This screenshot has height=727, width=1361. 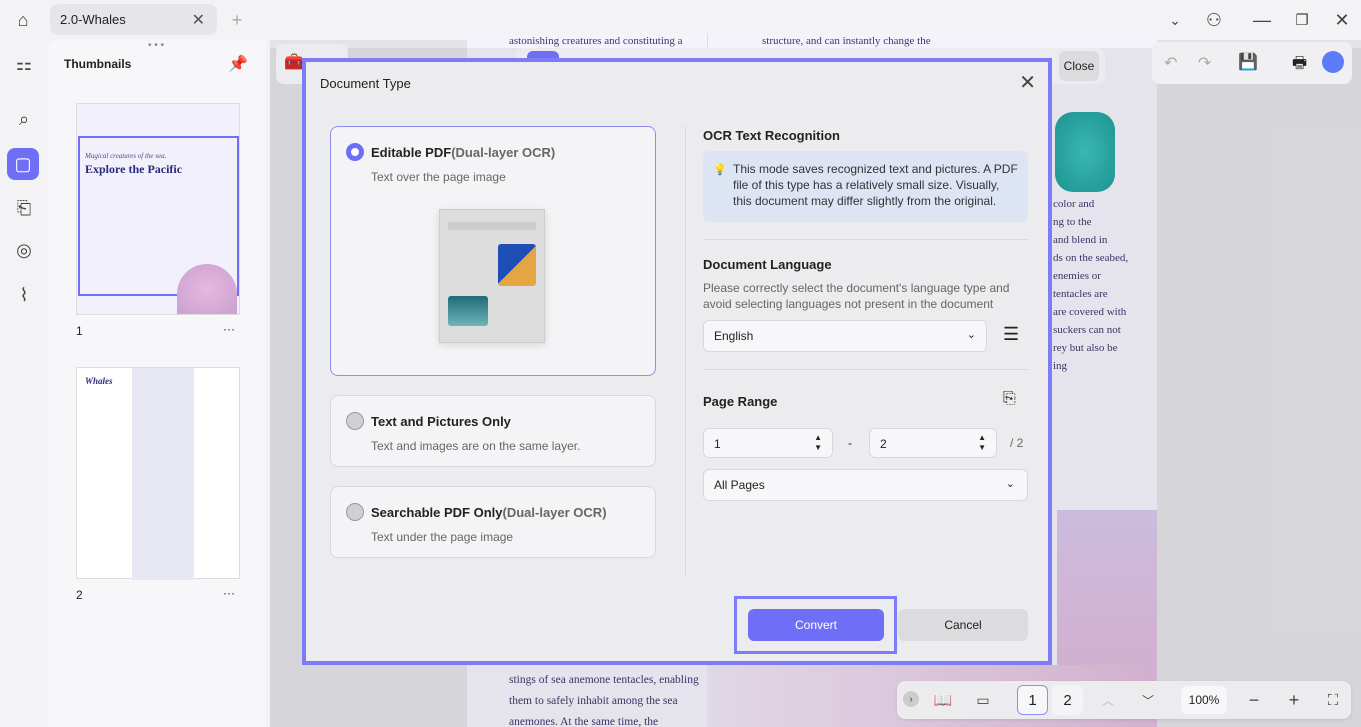 What do you see at coordinates (983, 700) in the screenshot?
I see `presentation-icon: ▭` at bounding box center [983, 700].